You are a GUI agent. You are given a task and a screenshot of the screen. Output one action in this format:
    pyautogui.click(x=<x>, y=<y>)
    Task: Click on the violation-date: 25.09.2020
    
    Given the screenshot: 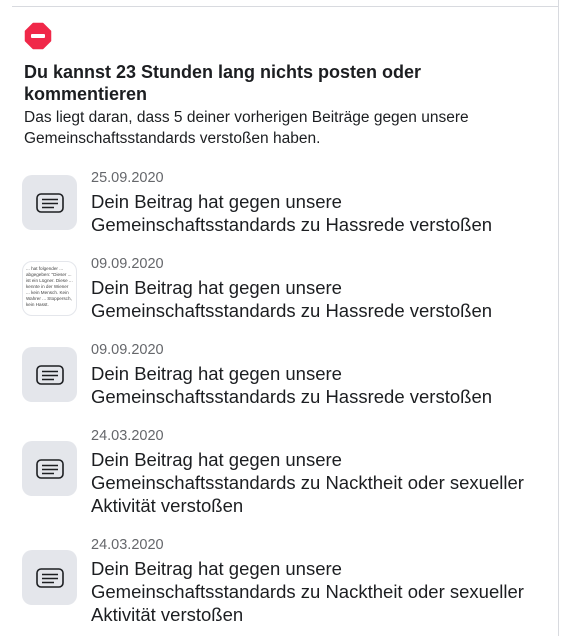 What is the action you would take?
    pyautogui.click(x=127, y=178)
    